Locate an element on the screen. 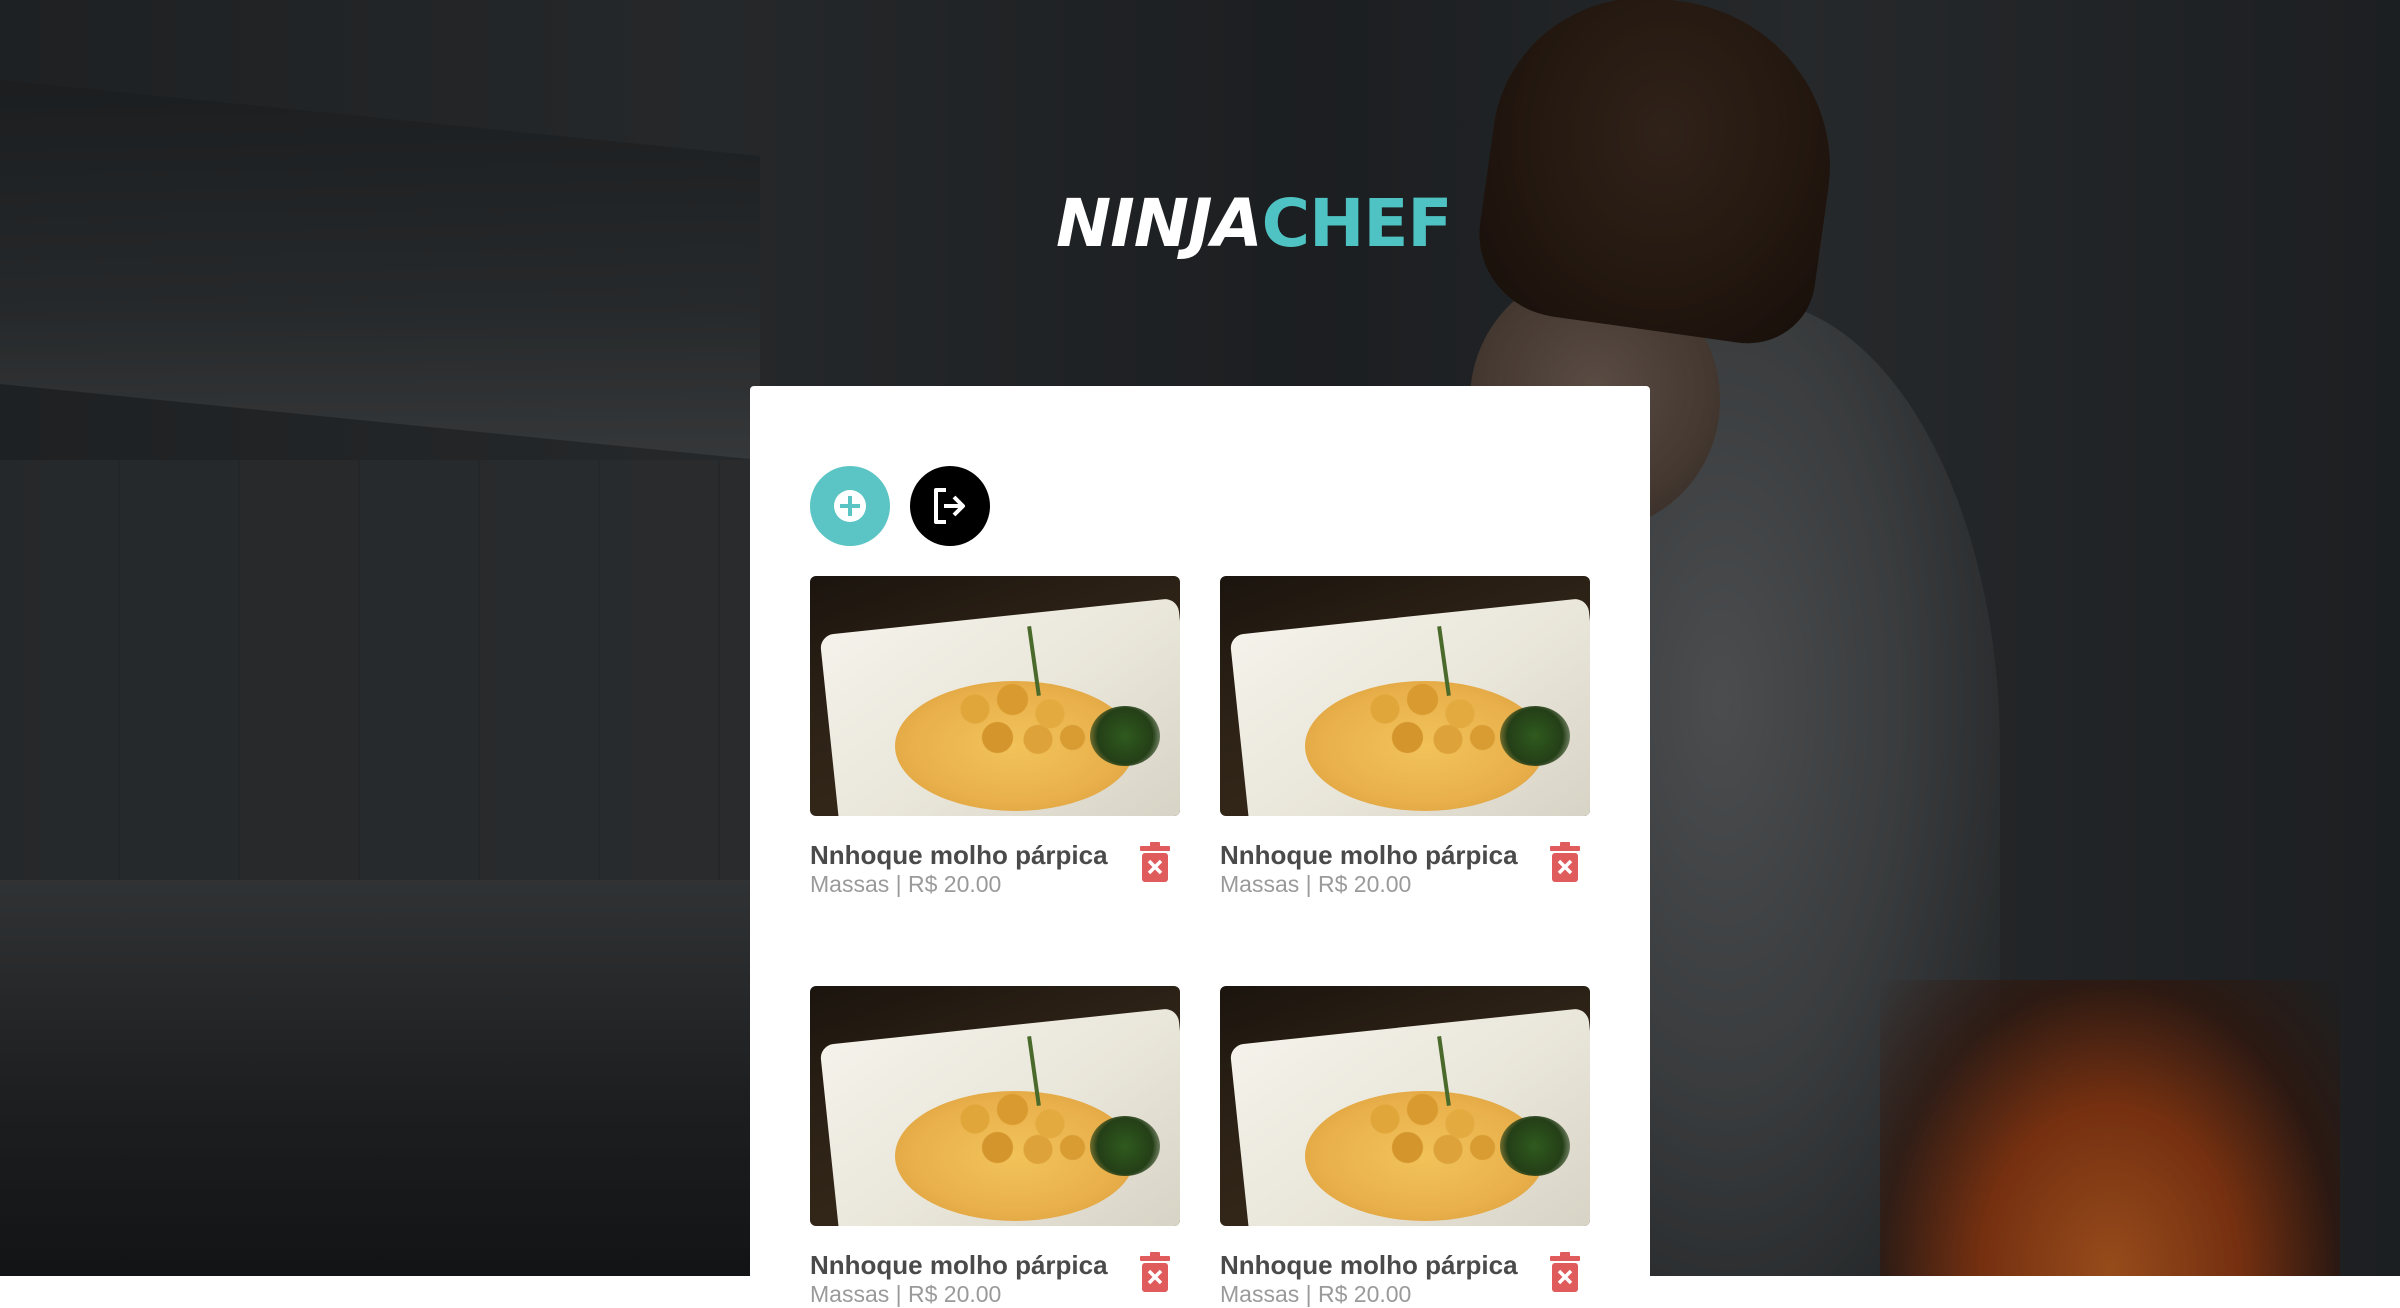  plus-circle-icon is located at coordinates (850, 506).